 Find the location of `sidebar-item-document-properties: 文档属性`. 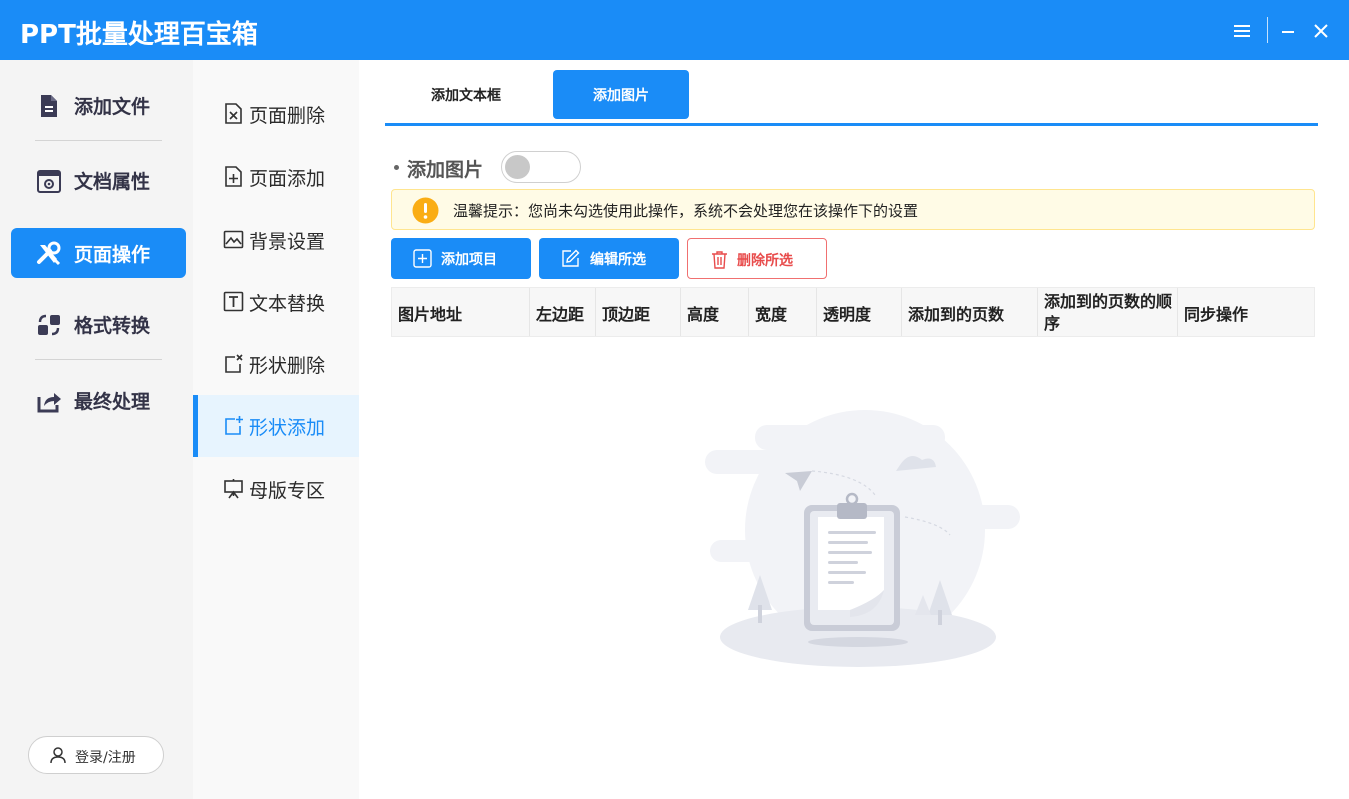

sidebar-item-document-properties: 文档属性 is located at coordinates (98, 180).